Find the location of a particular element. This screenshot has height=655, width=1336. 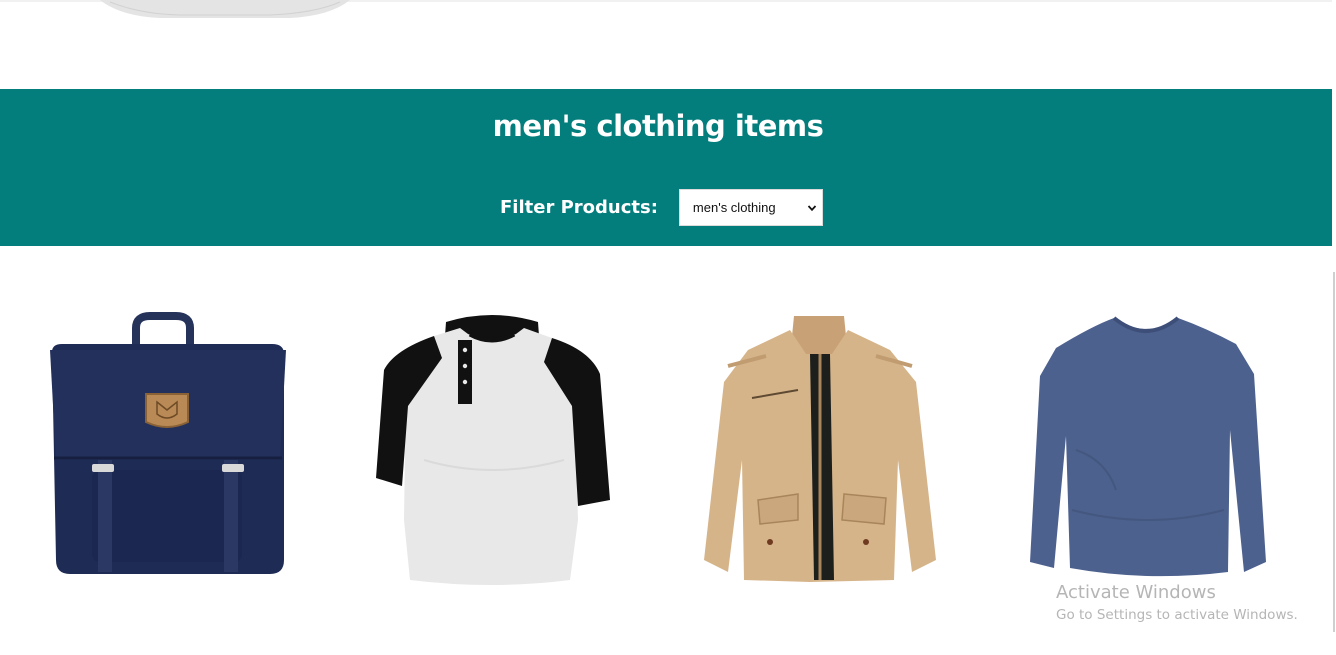

watermark-subtitle: Go to Settings to activate Windows. is located at coordinates (1177, 615).